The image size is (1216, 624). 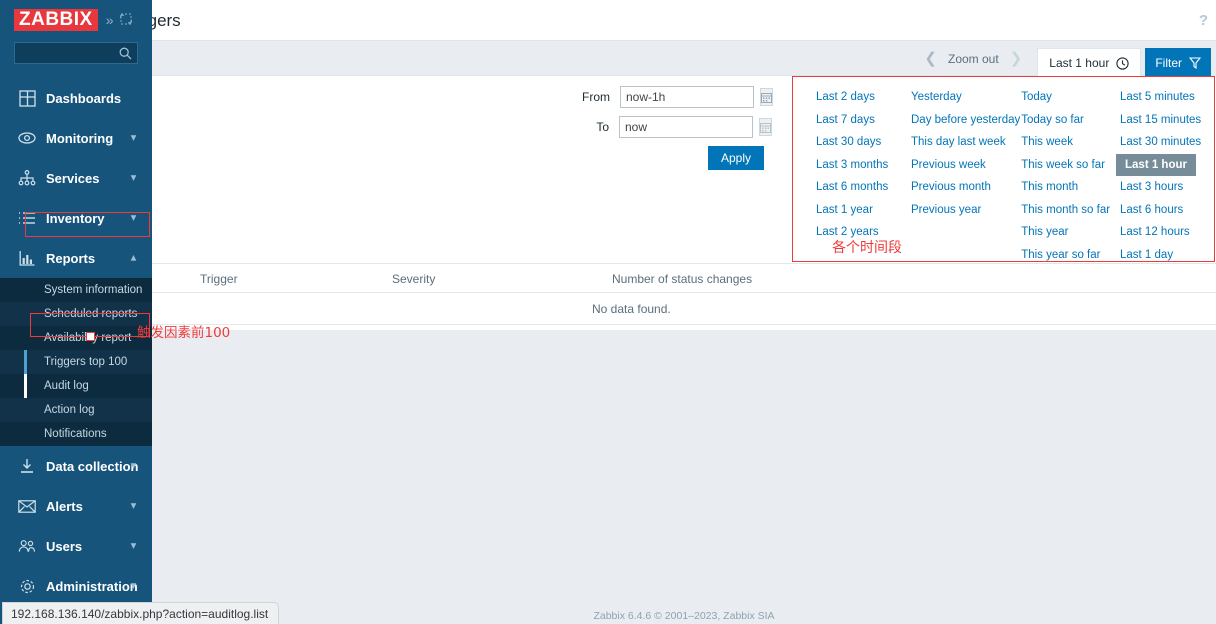 What do you see at coordinates (64, 546) in the screenshot?
I see `sidebar-item-label: Users` at bounding box center [64, 546].